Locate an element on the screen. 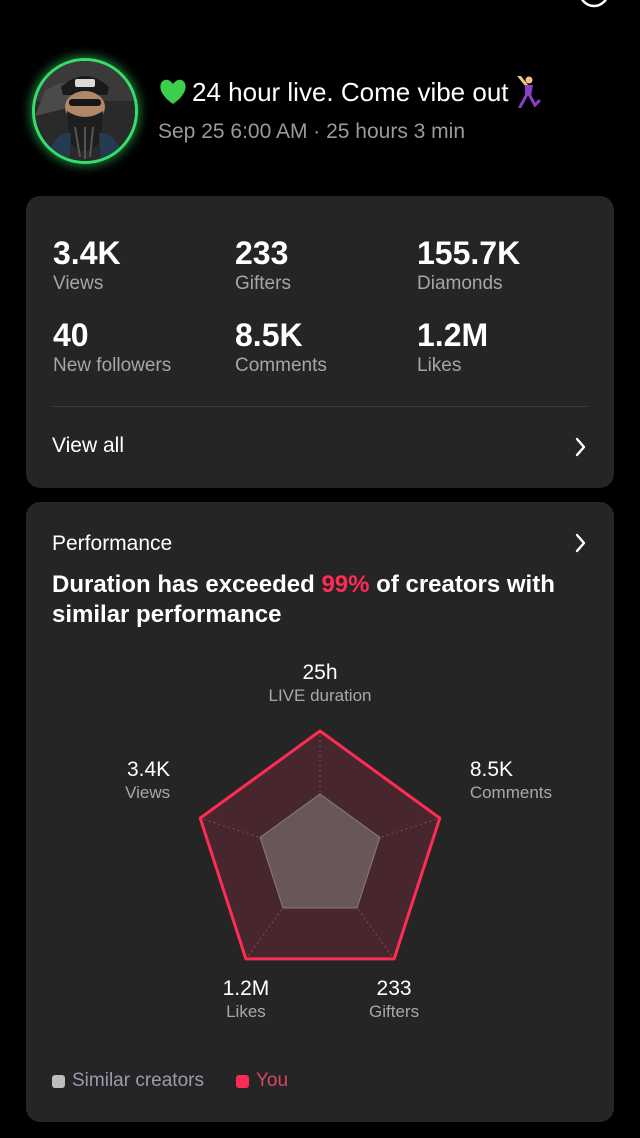 This screenshot has height=1138, width=640. stat-value: 8.5K is located at coordinates (269, 335).